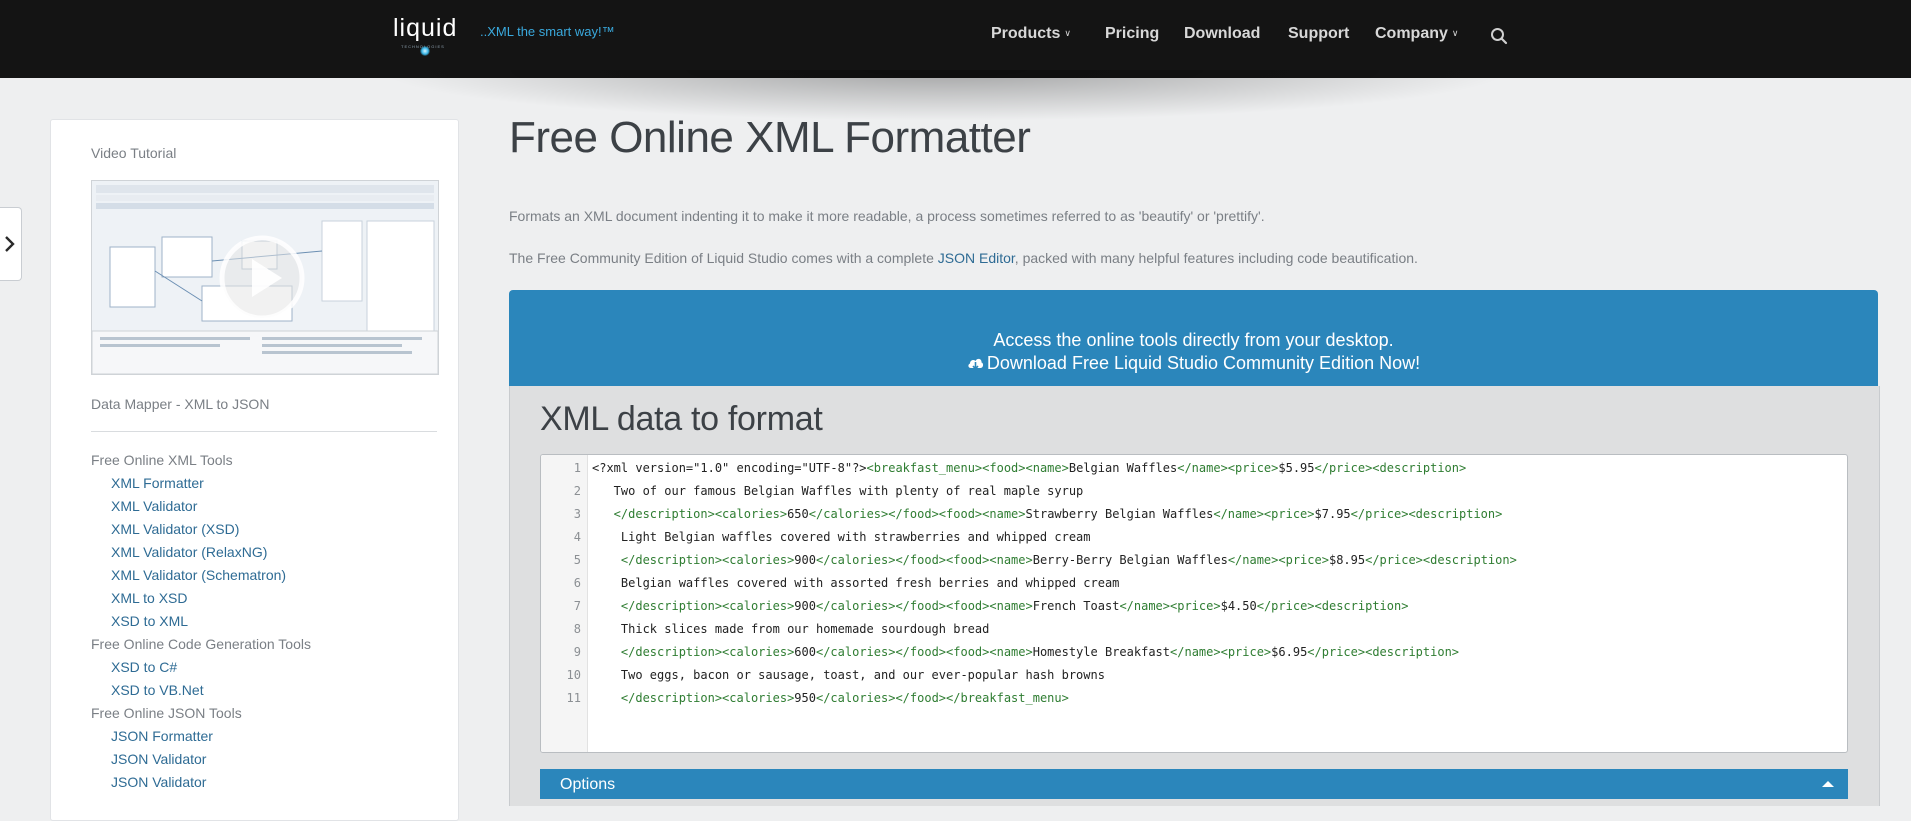  I want to click on xml-text-token: <?xml version="1.0" encoding="UTF-8"?>, so click(729, 468).